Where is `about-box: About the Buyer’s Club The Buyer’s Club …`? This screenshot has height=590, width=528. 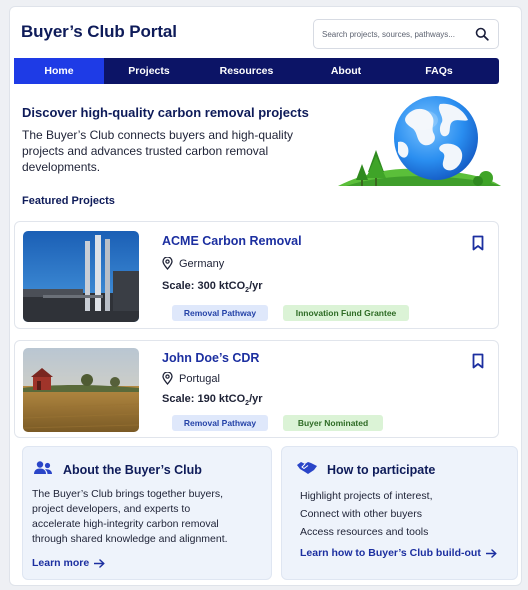 about-box: About the Buyer’s Club The Buyer’s Club … is located at coordinates (147, 513).